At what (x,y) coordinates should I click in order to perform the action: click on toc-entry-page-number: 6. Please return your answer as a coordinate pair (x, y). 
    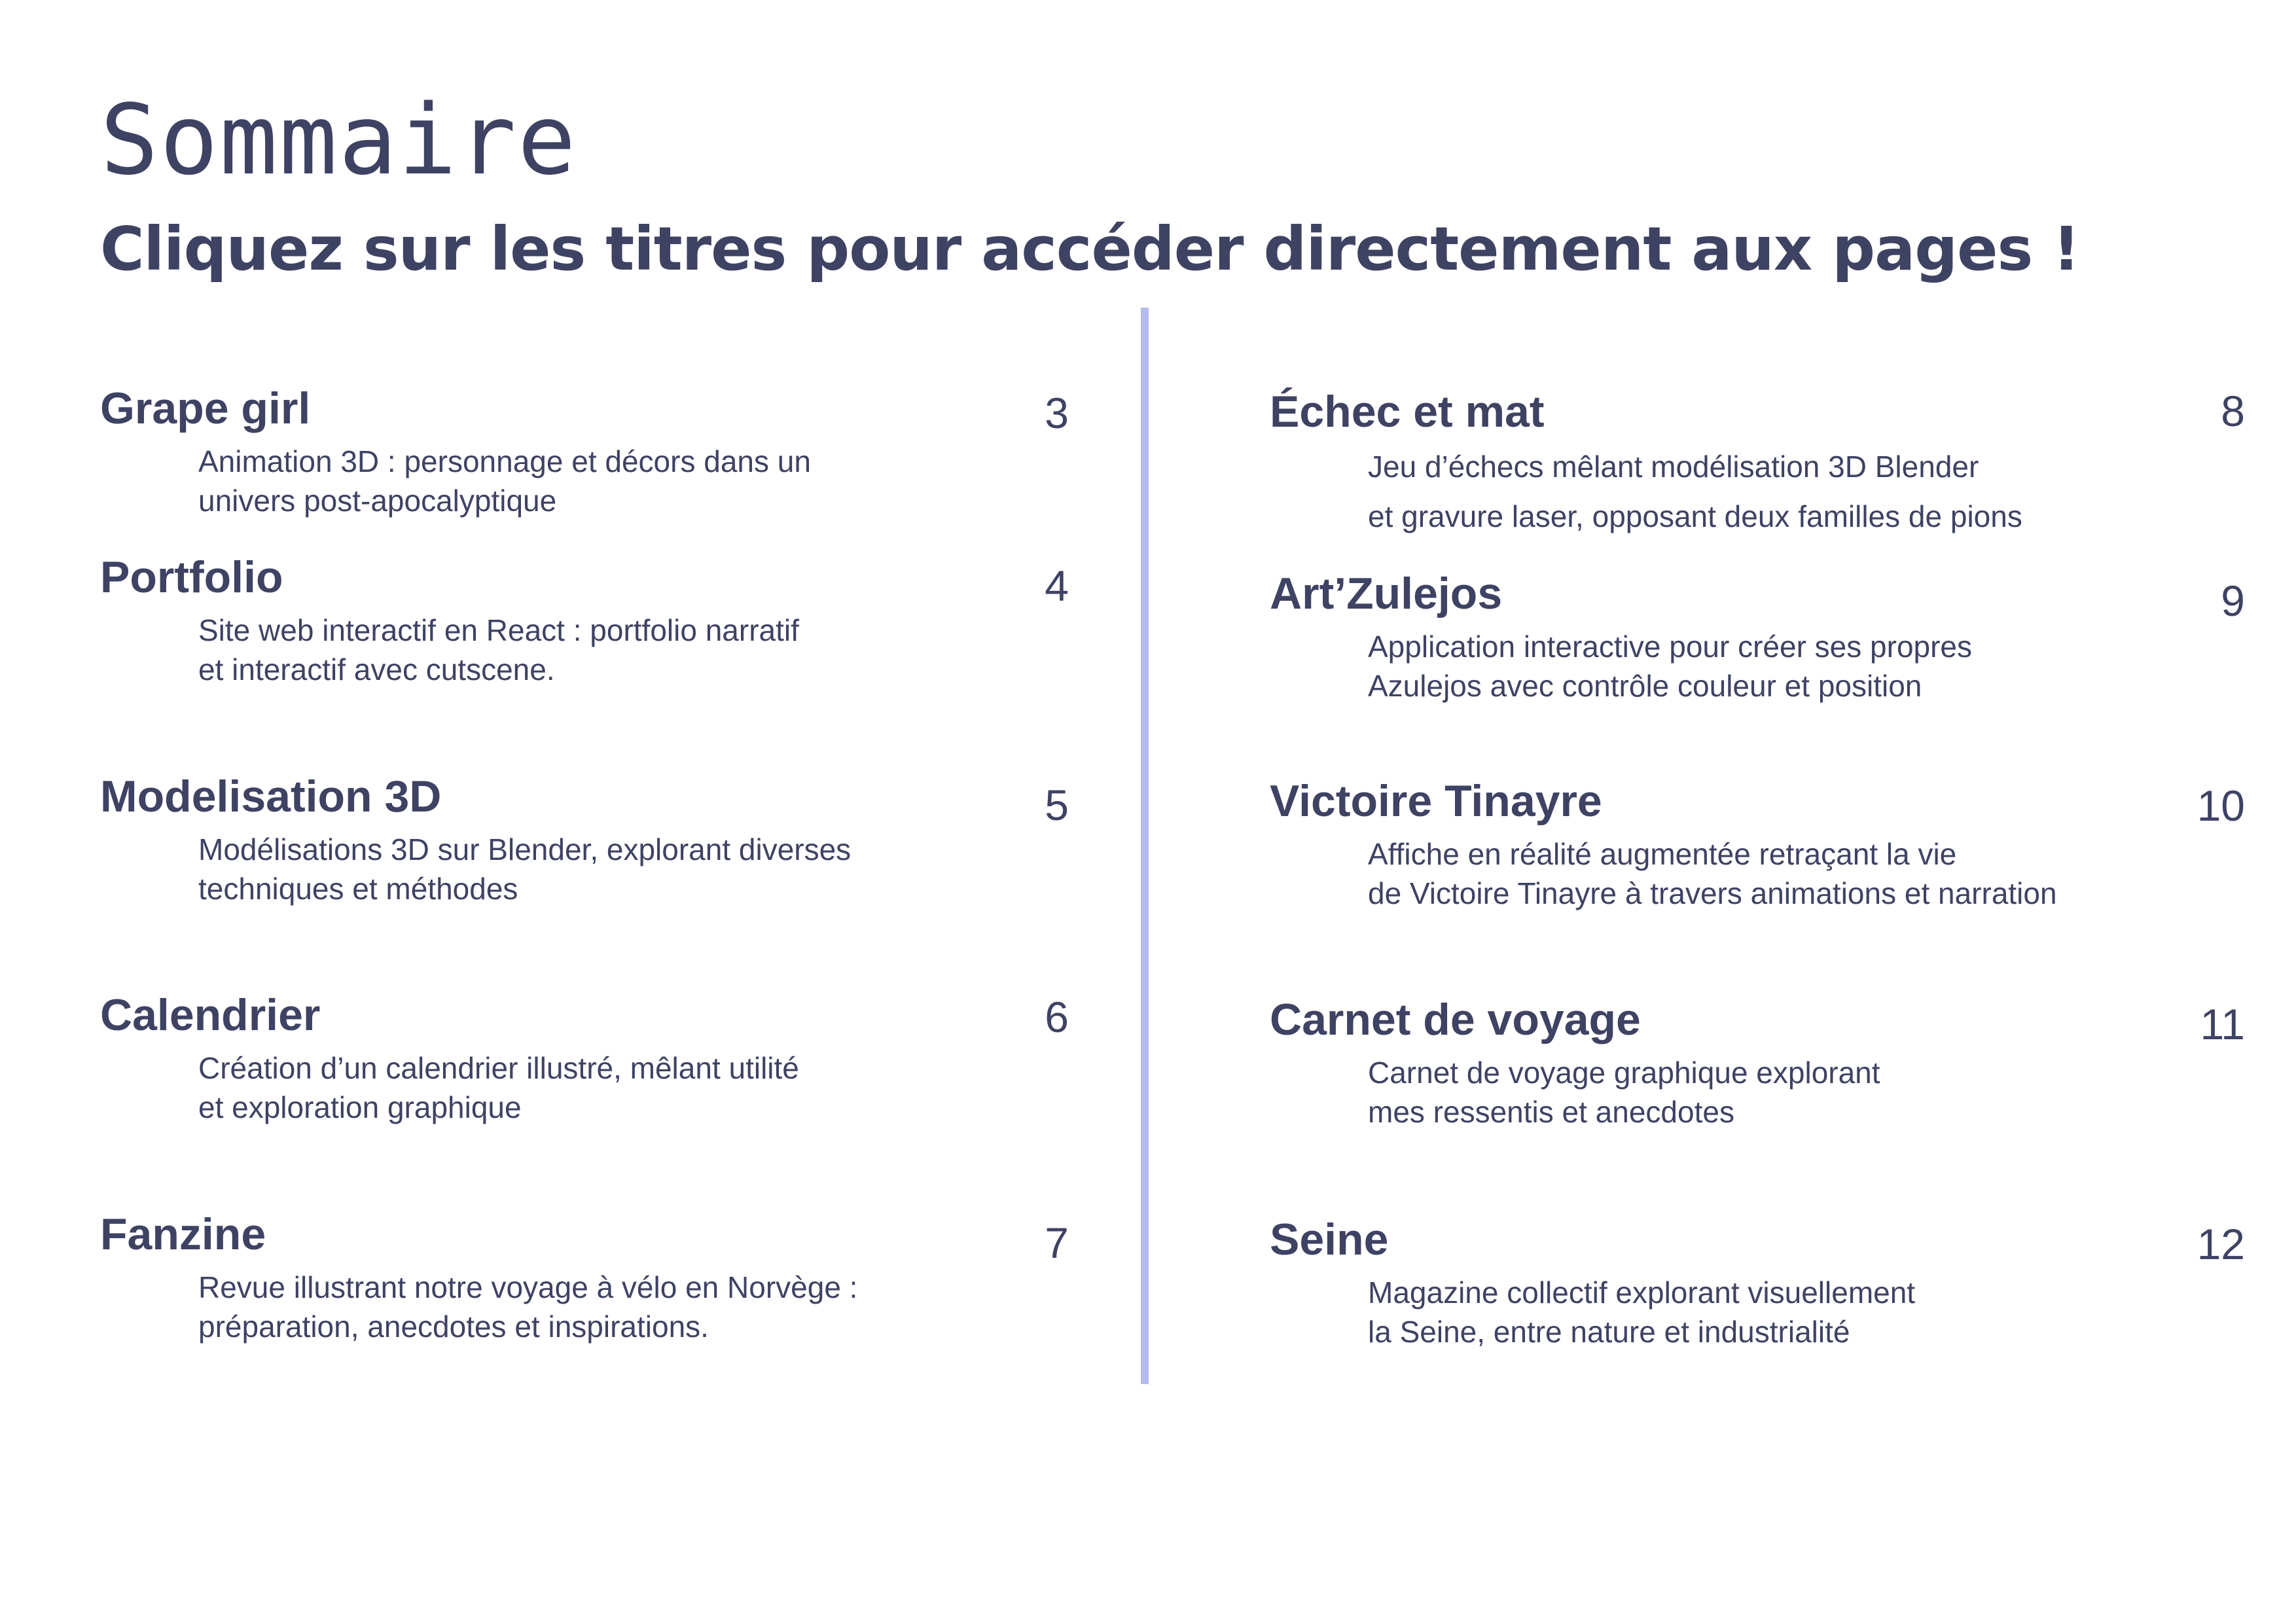
    Looking at the image, I should click on (1057, 1017).